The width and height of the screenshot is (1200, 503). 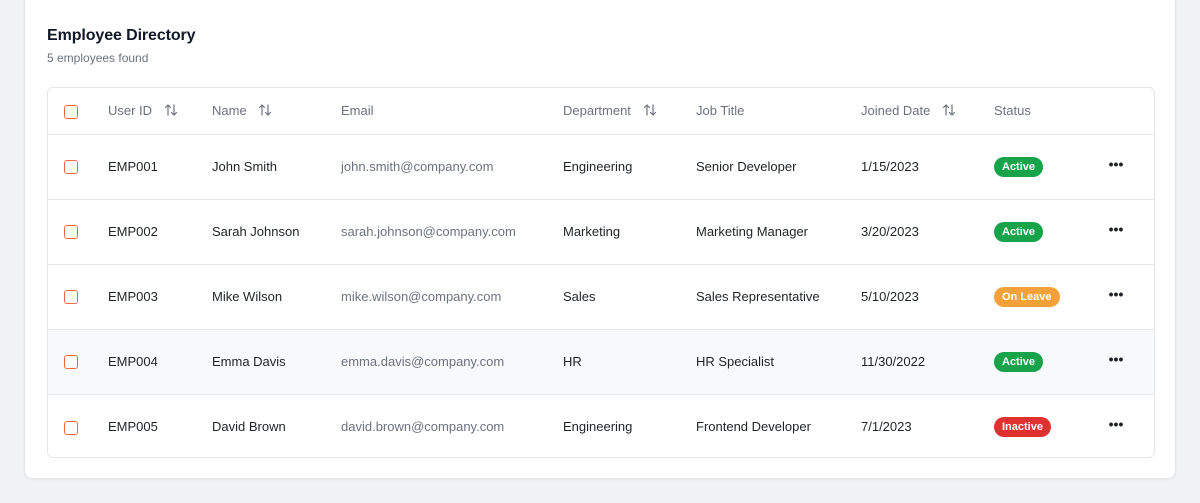 I want to click on joined-date-cell: 5/10/2023, so click(x=890, y=296).